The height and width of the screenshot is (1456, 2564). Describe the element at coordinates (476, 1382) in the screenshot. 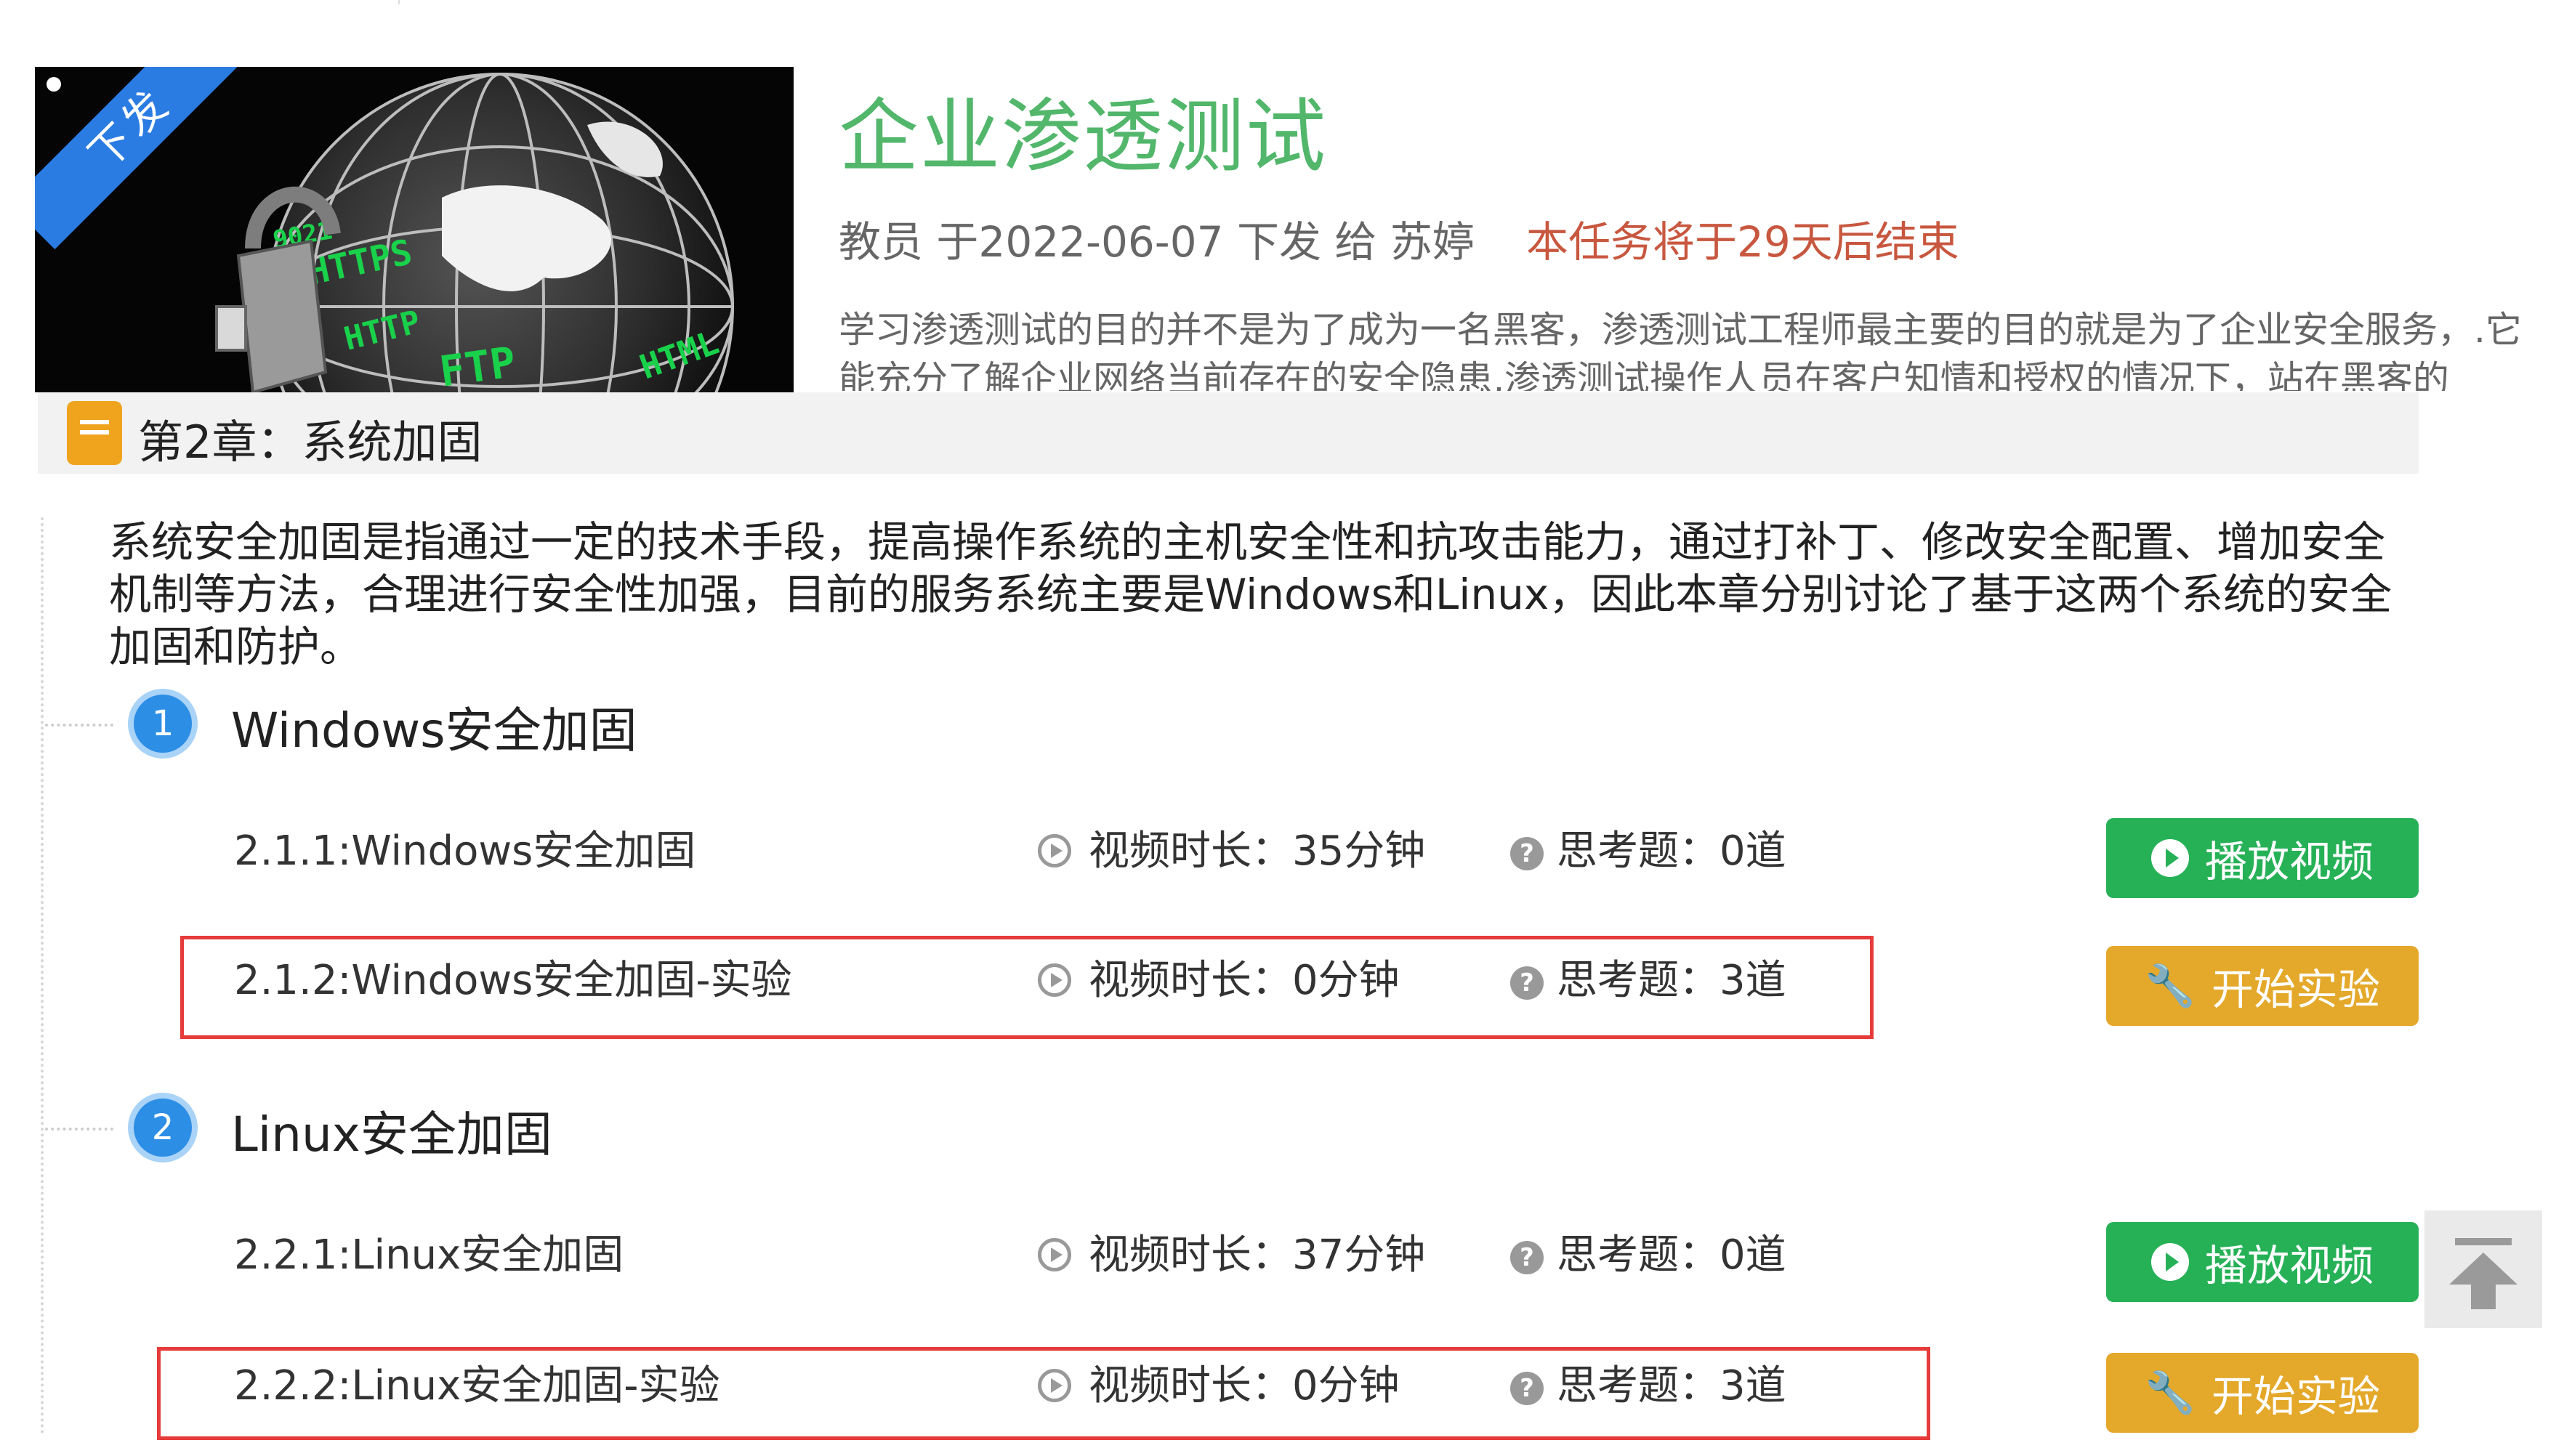

I see `lesson-title: 2.2.2:Linux安全加固-实验` at that location.